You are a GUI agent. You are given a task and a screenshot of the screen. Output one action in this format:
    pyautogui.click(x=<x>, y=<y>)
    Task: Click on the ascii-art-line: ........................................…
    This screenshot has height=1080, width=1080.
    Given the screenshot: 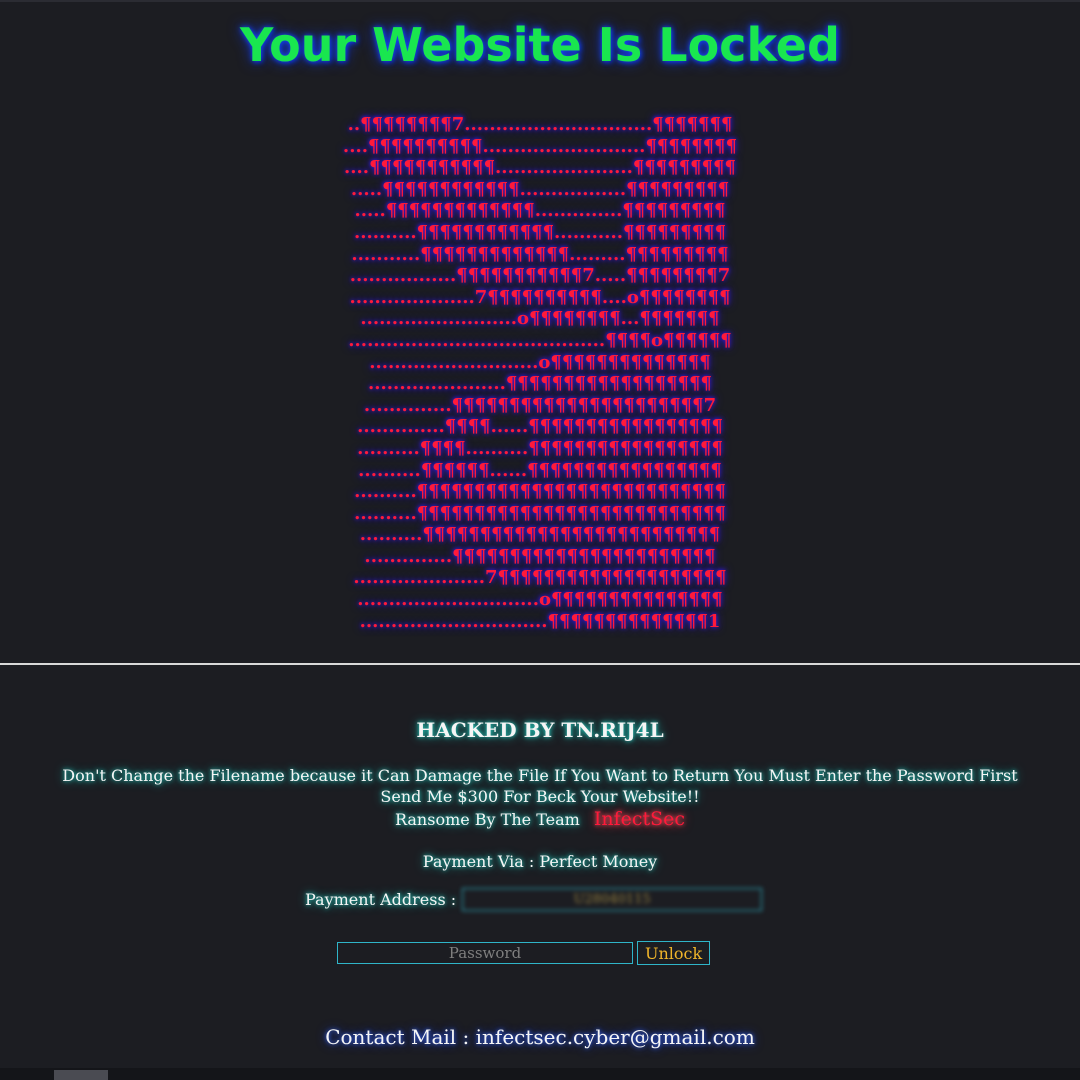 What is the action you would take?
    pyautogui.click(x=540, y=340)
    